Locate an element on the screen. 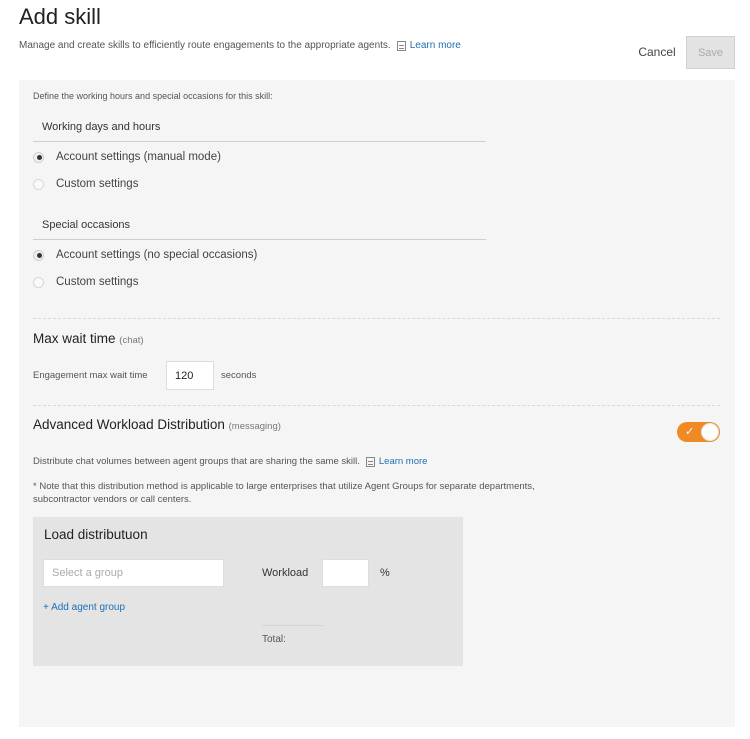 Image resolution: width=750 pixels, height=739 pixels. select-group-input is located at coordinates (133, 573).